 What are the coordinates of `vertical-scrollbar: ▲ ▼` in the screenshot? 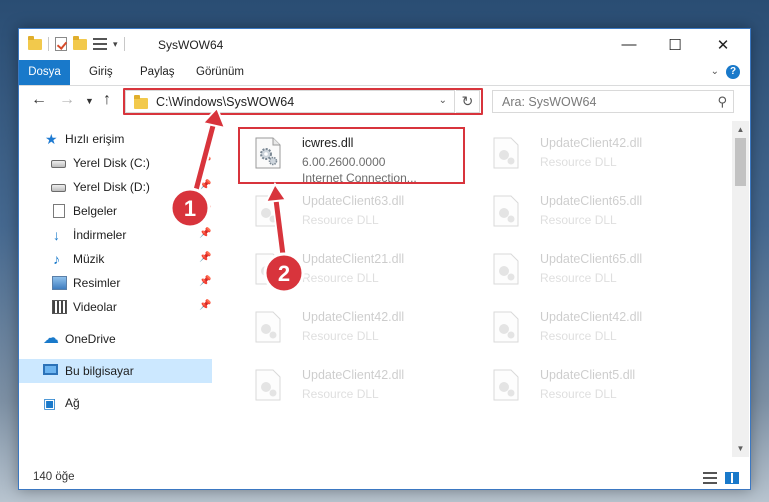 It's located at (740, 289).